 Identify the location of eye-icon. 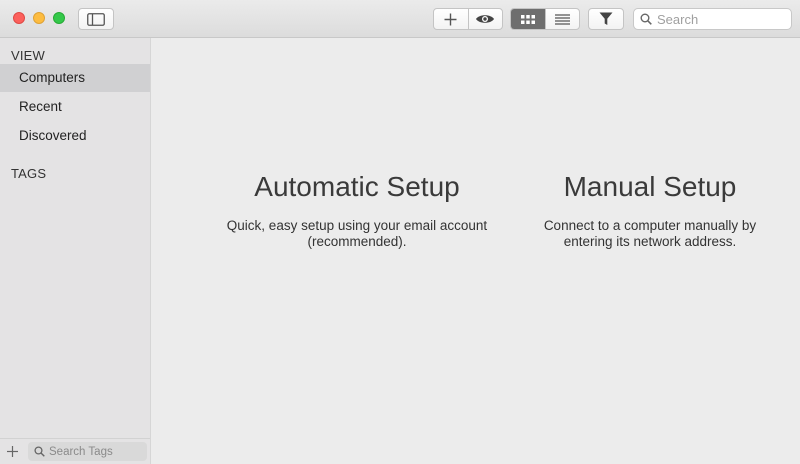
(485, 19).